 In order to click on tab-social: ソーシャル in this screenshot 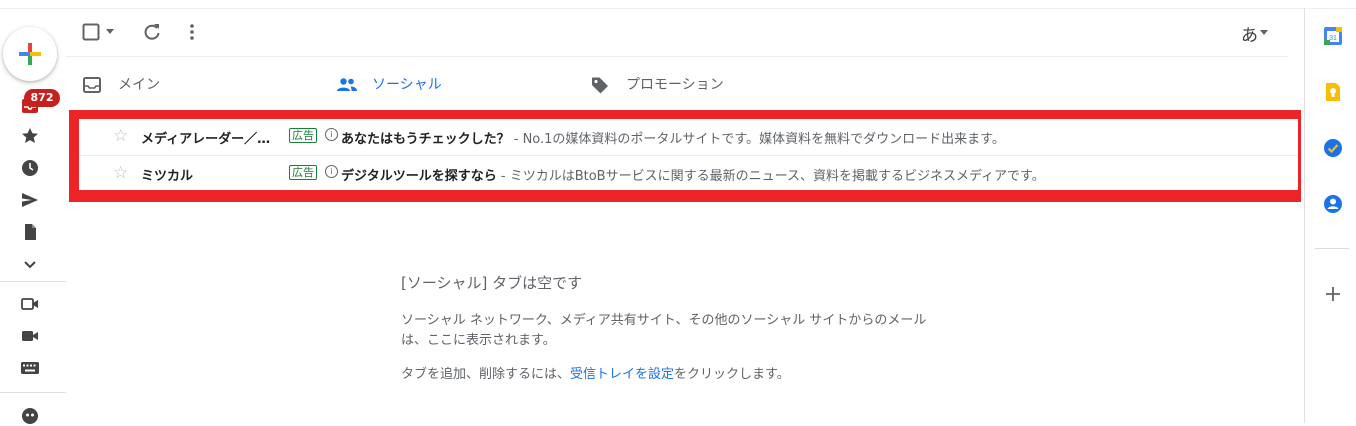, I will do `click(445, 84)`.